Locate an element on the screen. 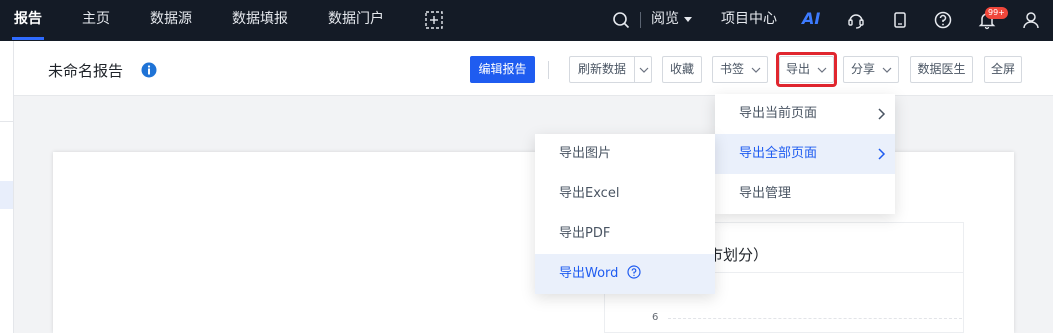  user-avatar-icon is located at coordinates (1031, 20).